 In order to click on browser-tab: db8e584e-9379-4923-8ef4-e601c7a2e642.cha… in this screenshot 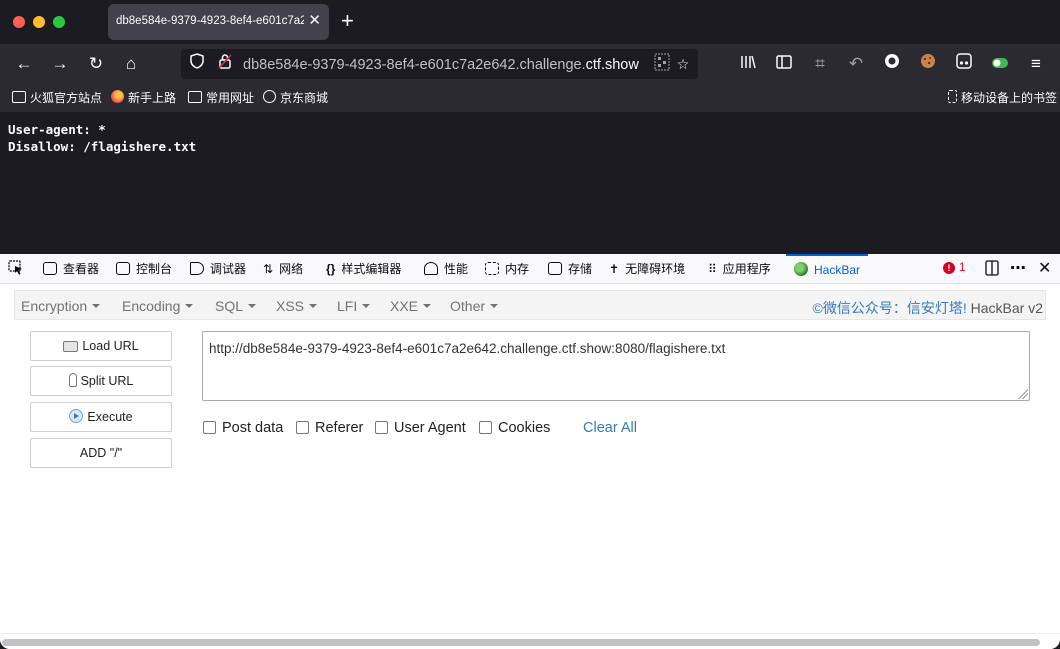, I will do `click(218, 22)`.